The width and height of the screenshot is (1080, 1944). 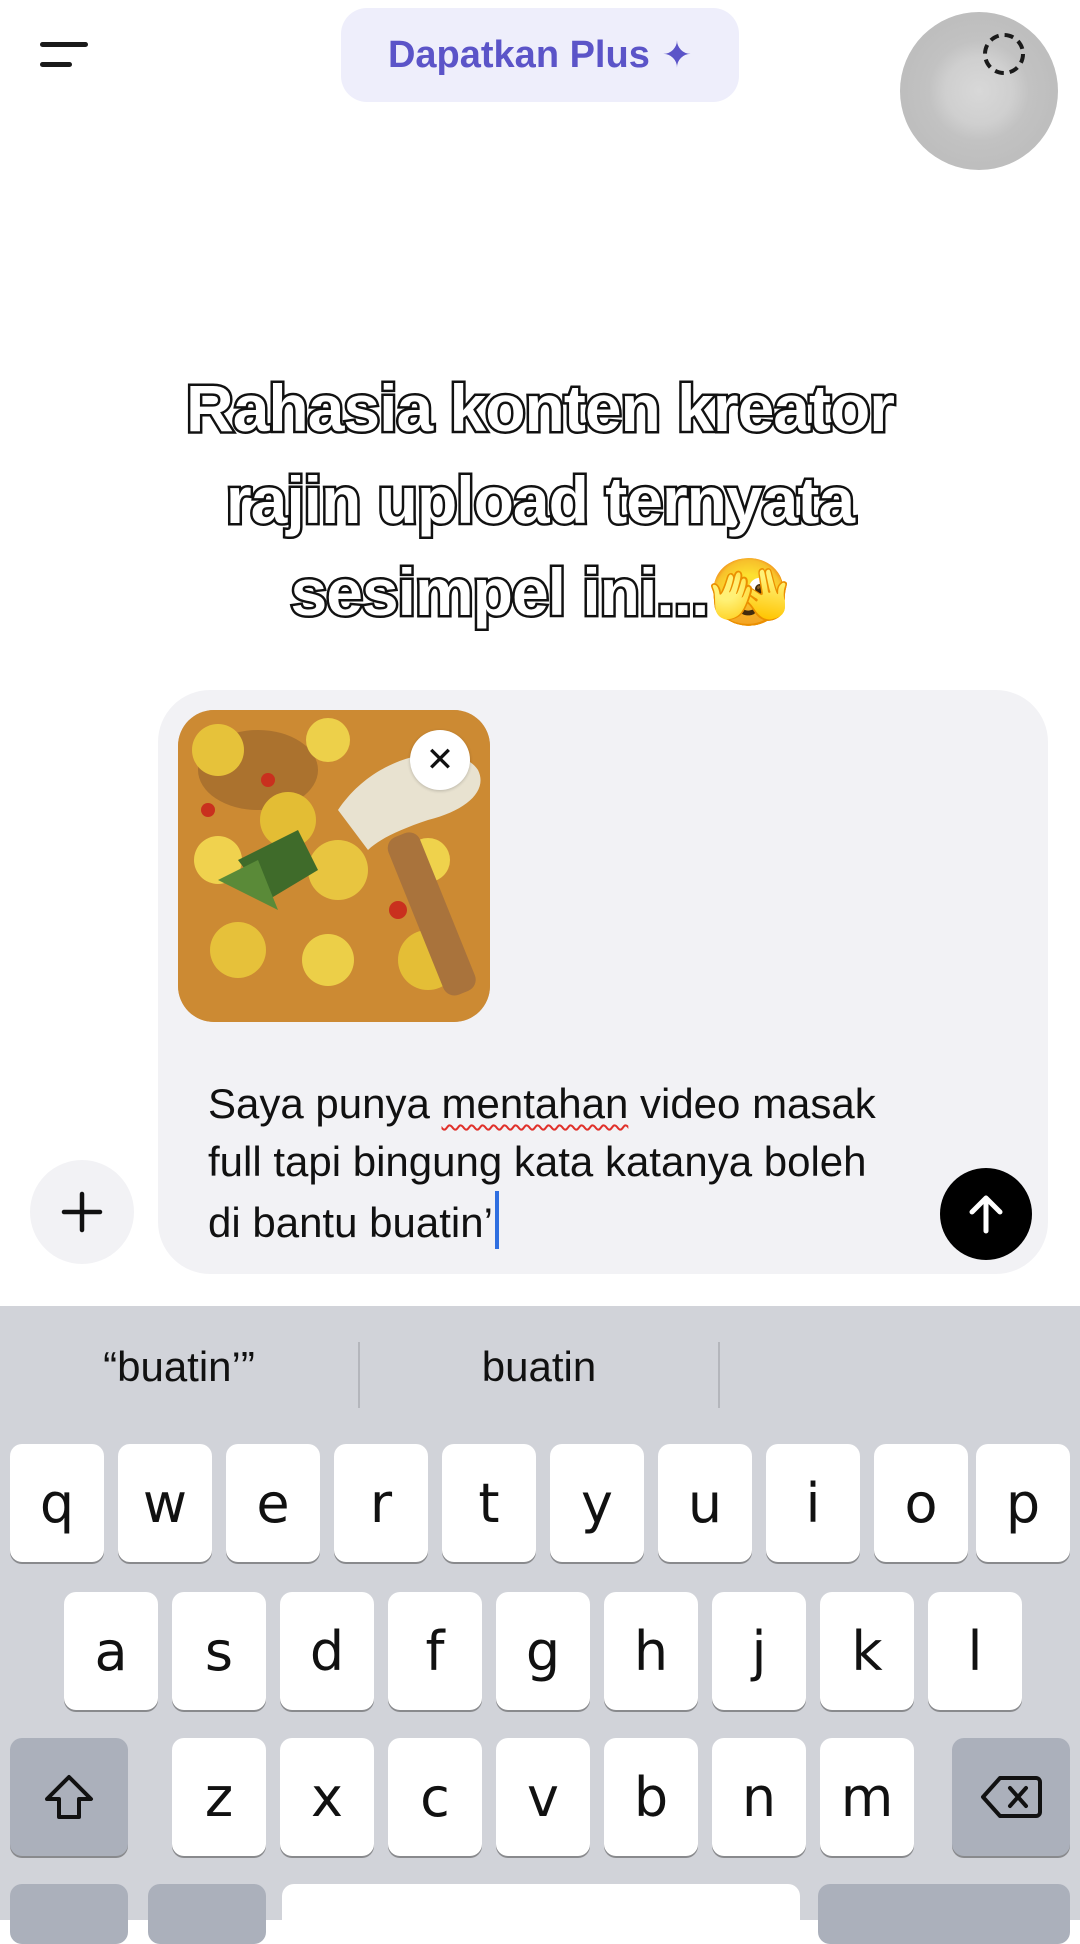 What do you see at coordinates (273, 1503) in the screenshot?
I see `key: e` at bounding box center [273, 1503].